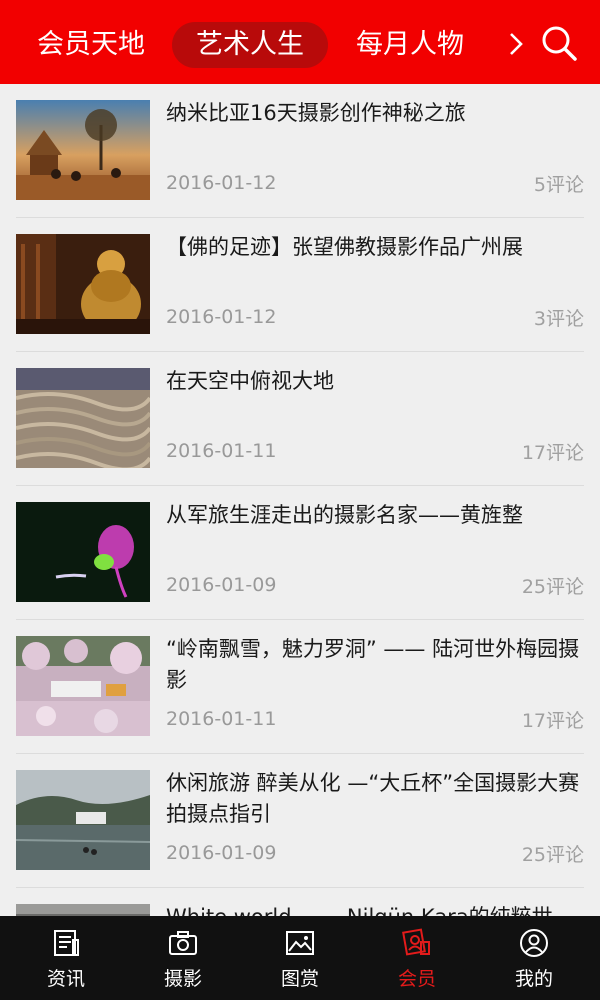 The height and width of the screenshot is (1000, 600). I want to click on article-item: 【佛的足迹】张望佛教摄影作品广州展 2016-01-12 3评论, so click(300, 285).